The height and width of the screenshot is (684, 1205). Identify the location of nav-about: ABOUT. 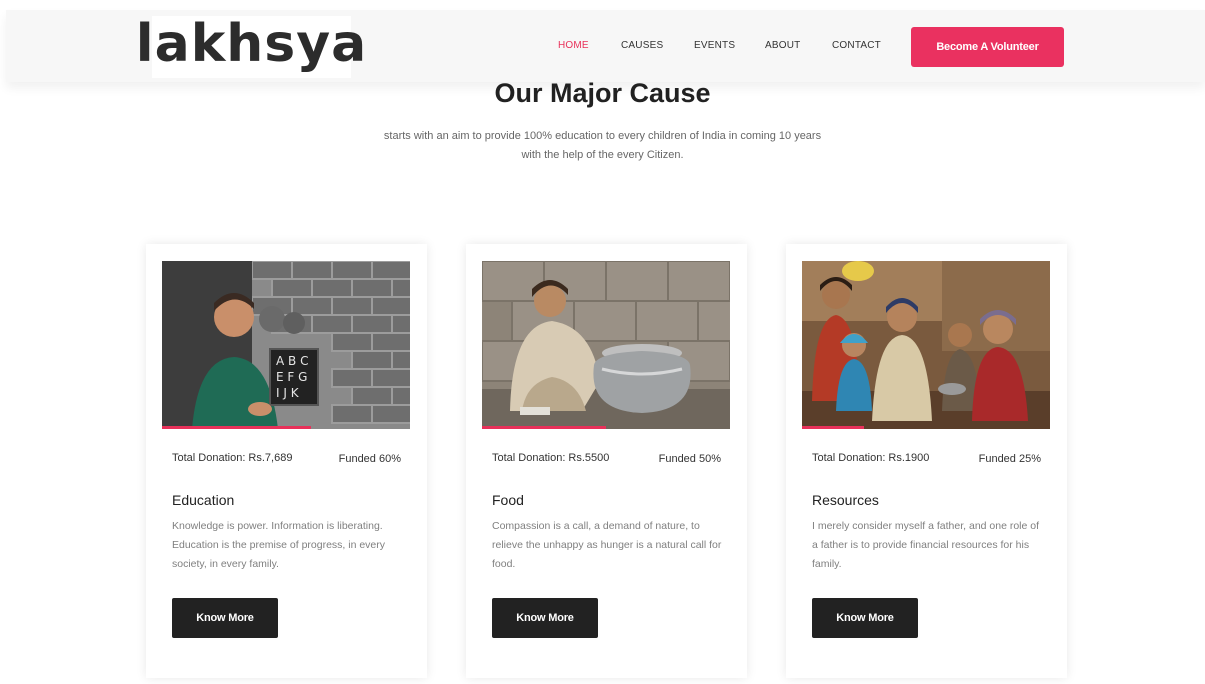
(782, 45).